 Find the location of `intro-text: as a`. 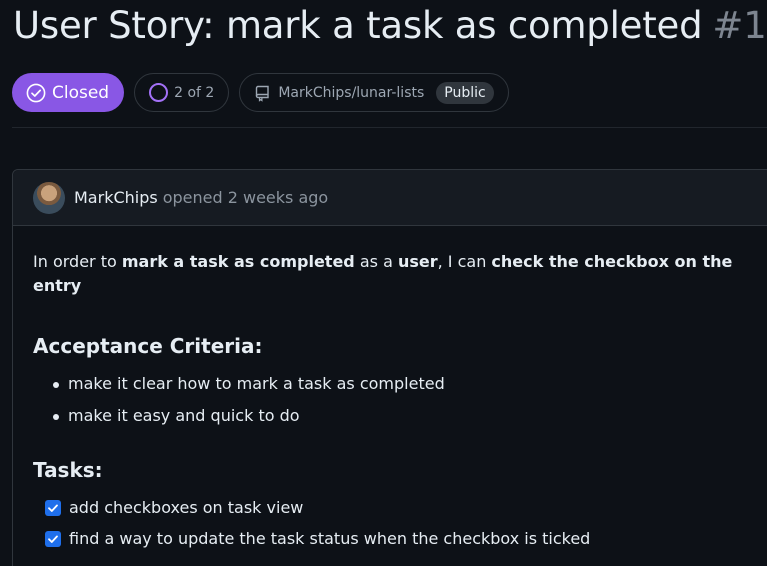

intro-text: as a is located at coordinates (376, 261).